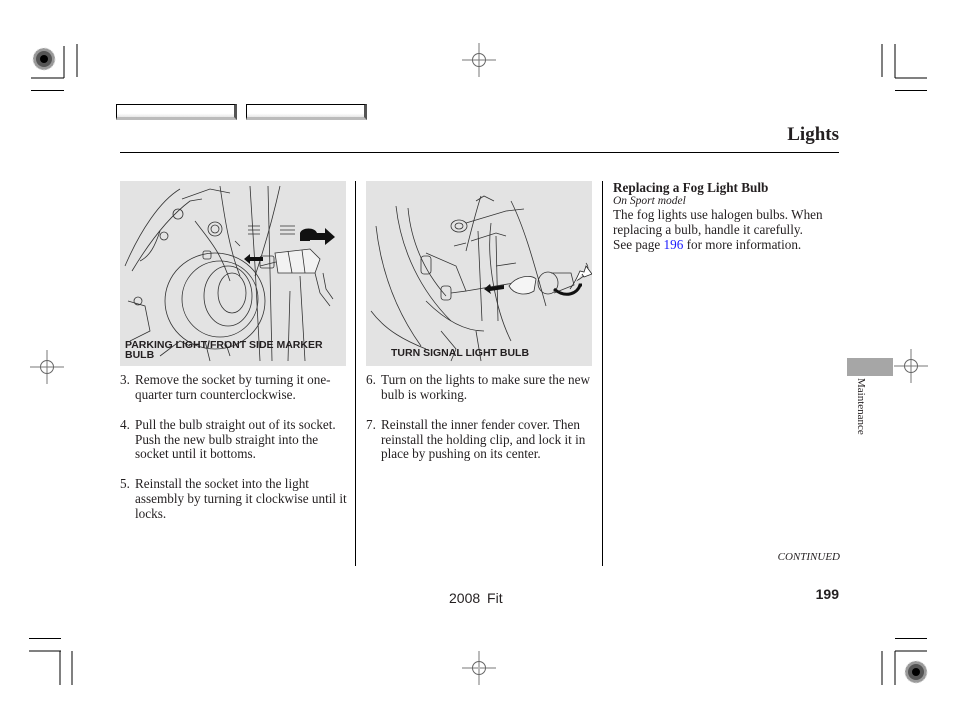  I want to click on section-tab, so click(870, 367).